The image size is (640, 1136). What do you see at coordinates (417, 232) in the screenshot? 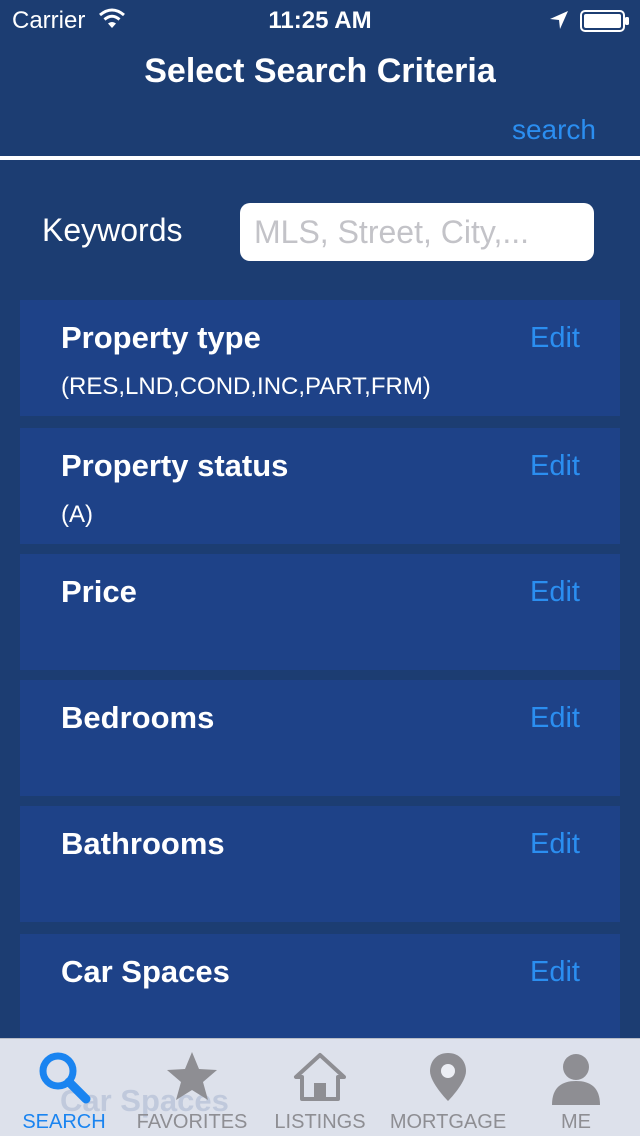
I see `keywords-input` at bounding box center [417, 232].